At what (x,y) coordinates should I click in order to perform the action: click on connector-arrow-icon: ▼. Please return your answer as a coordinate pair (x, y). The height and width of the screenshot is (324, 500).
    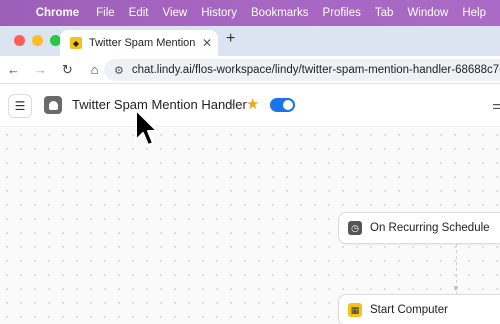
    Looking at the image, I should click on (456, 288).